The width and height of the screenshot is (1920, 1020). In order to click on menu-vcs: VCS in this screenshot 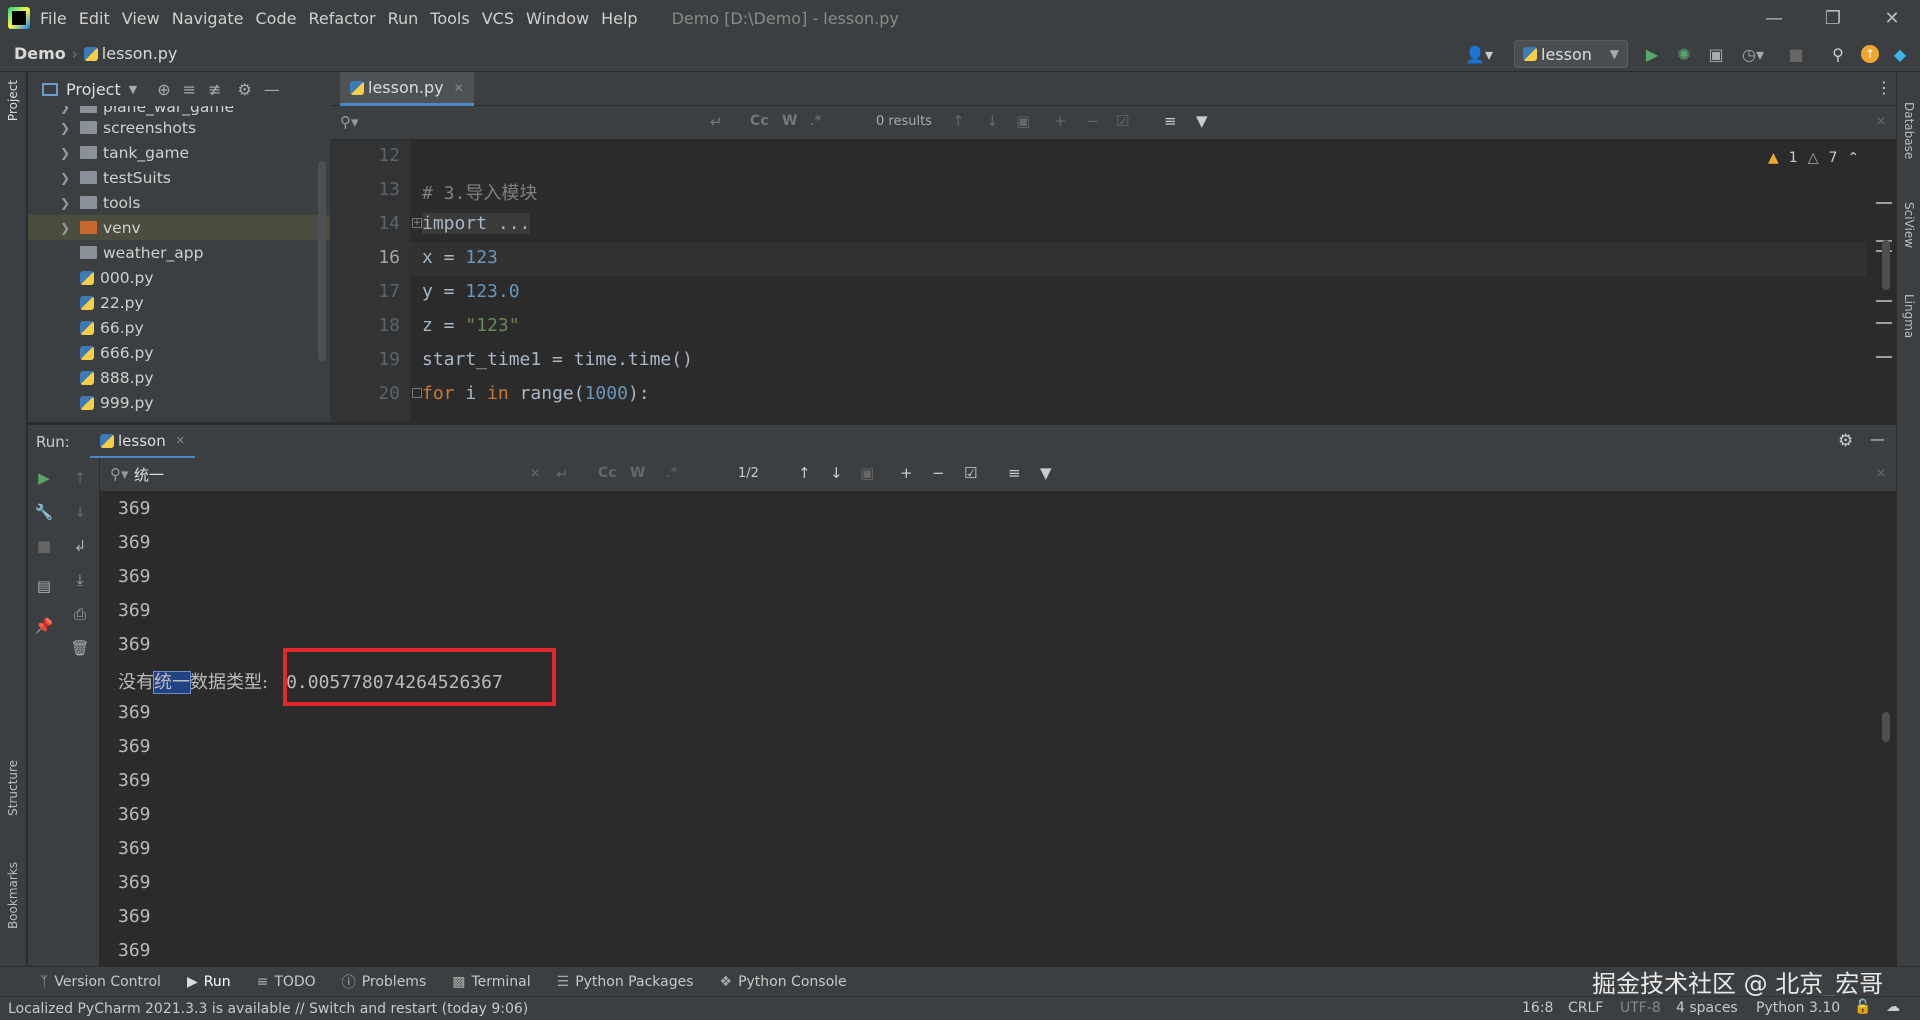, I will do `click(498, 18)`.